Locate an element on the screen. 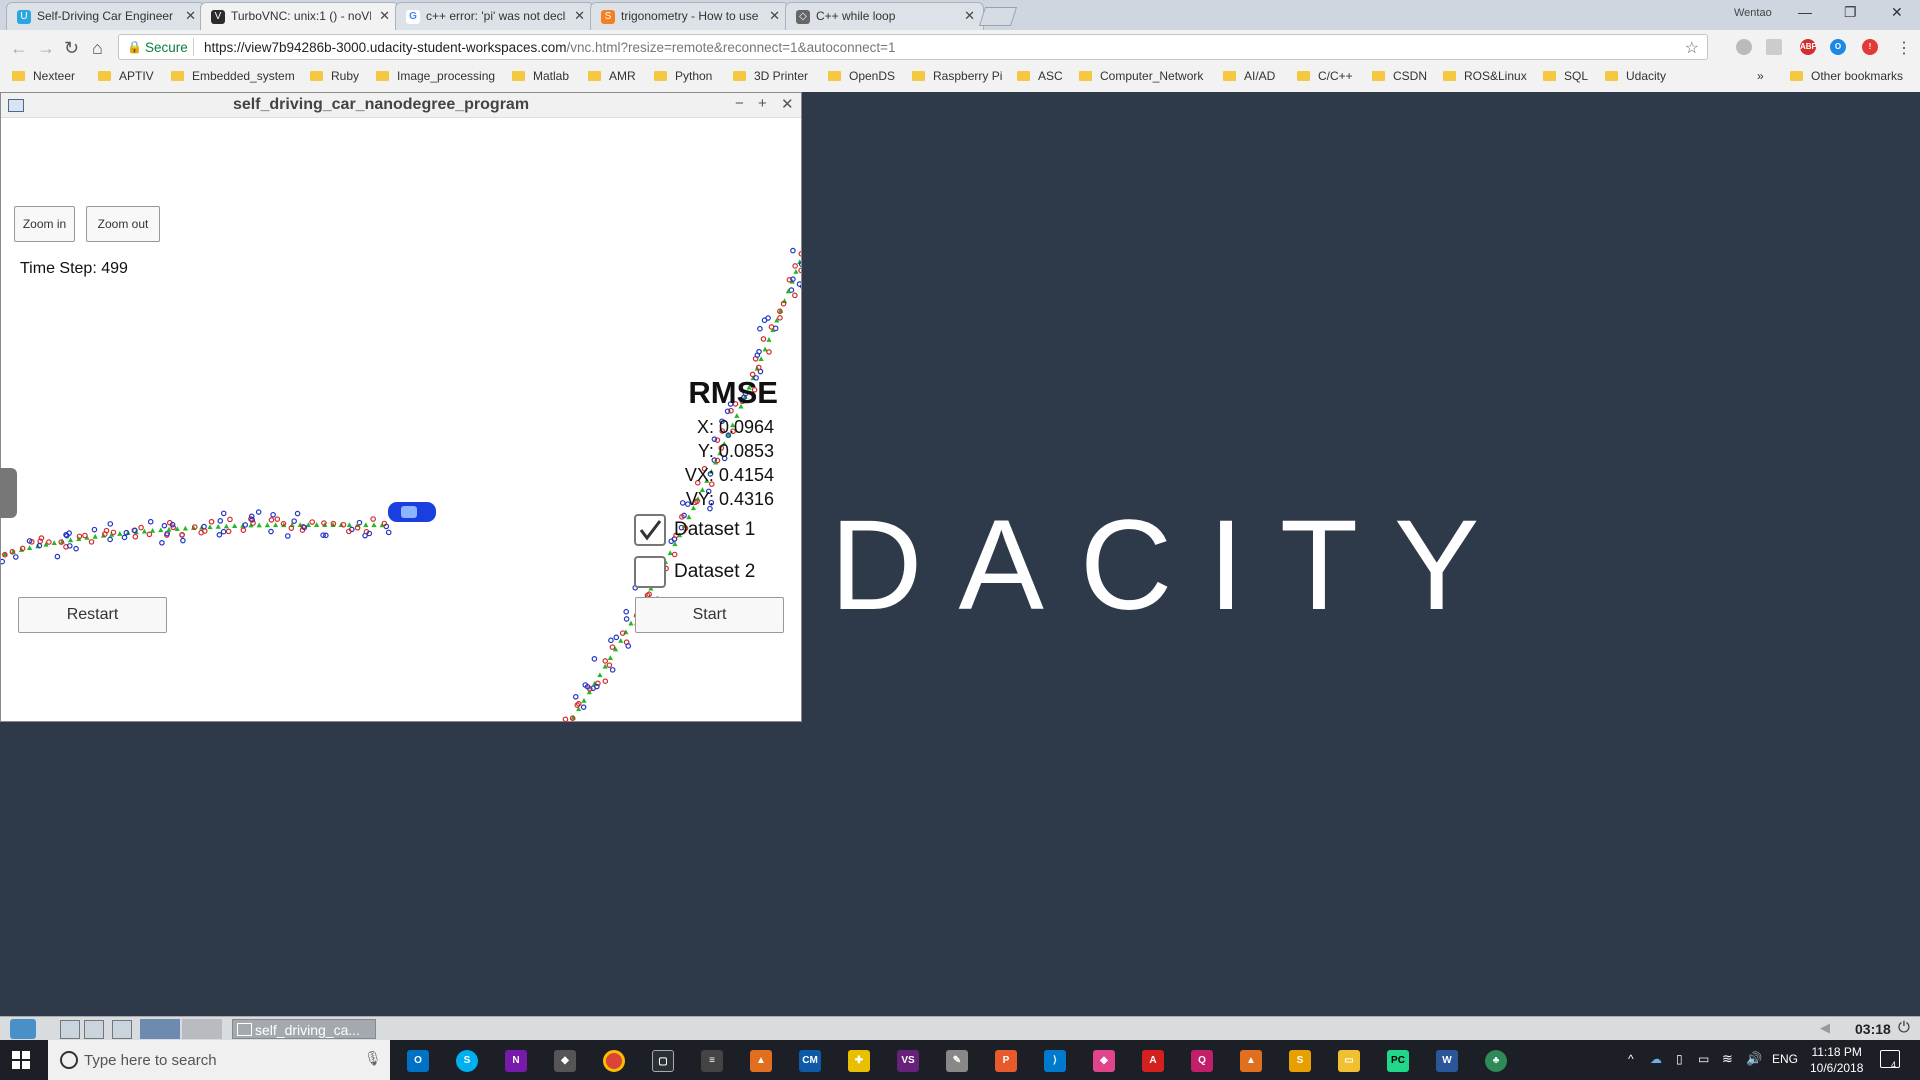 The height and width of the screenshot is (1080, 1920). app-icon: ✚ is located at coordinates (859, 1061).